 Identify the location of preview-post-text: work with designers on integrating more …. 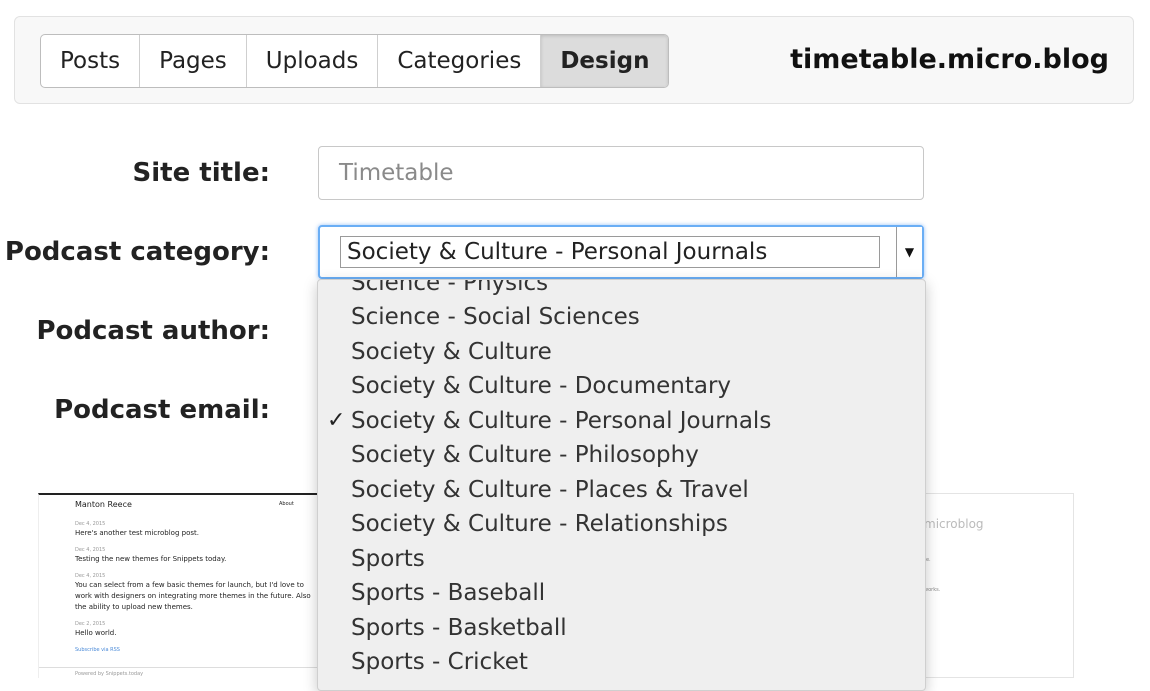
(193, 596).